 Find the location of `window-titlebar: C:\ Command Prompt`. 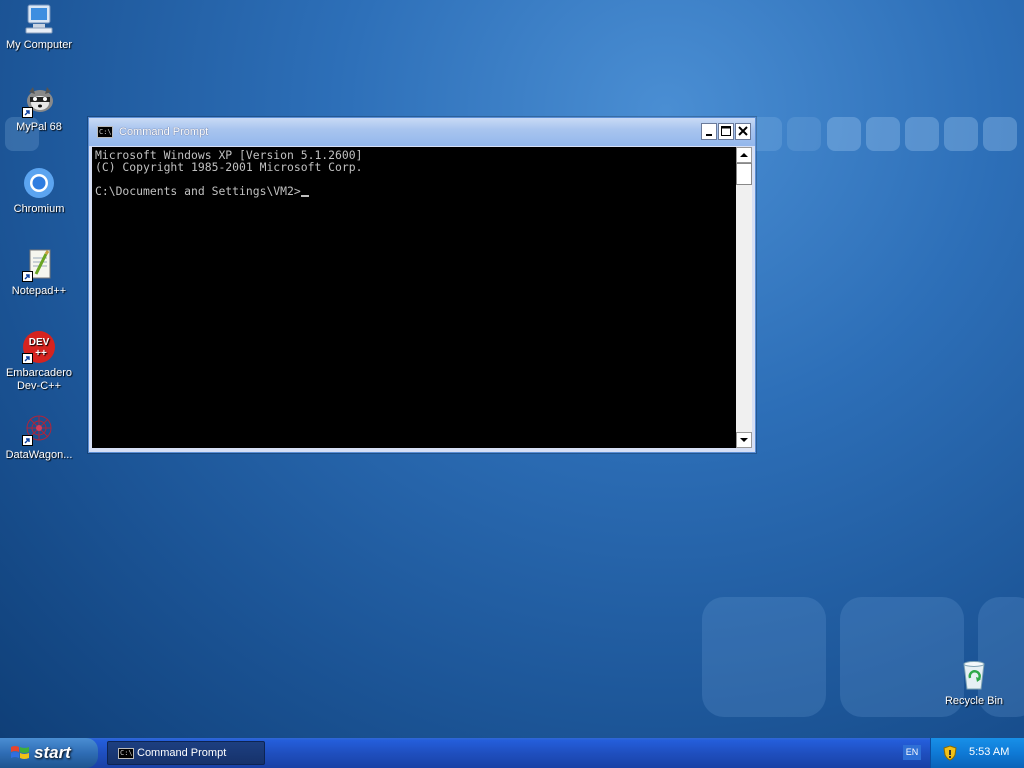

window-titlebar: C:\ Command Prompt is located at coordinates (422, 132).